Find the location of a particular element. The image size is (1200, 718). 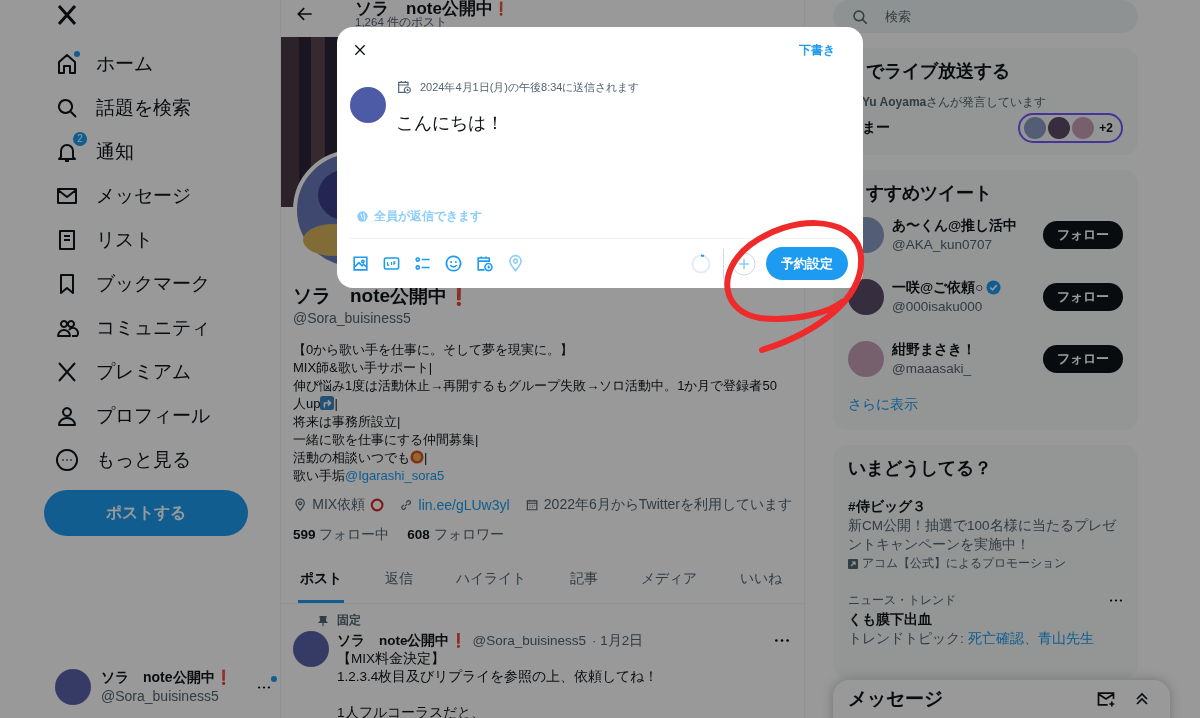

sidebar-item: ブックマーク is located at coordinates (132, 284).